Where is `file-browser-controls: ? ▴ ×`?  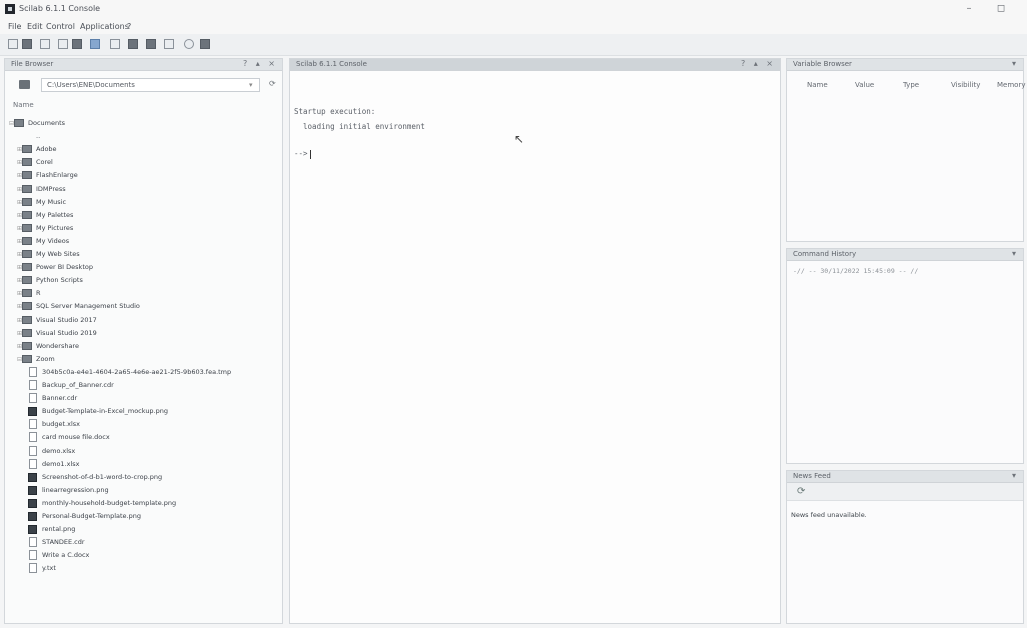 file-browser-controls: ? ▴ × is located at coordinates (260, 63).